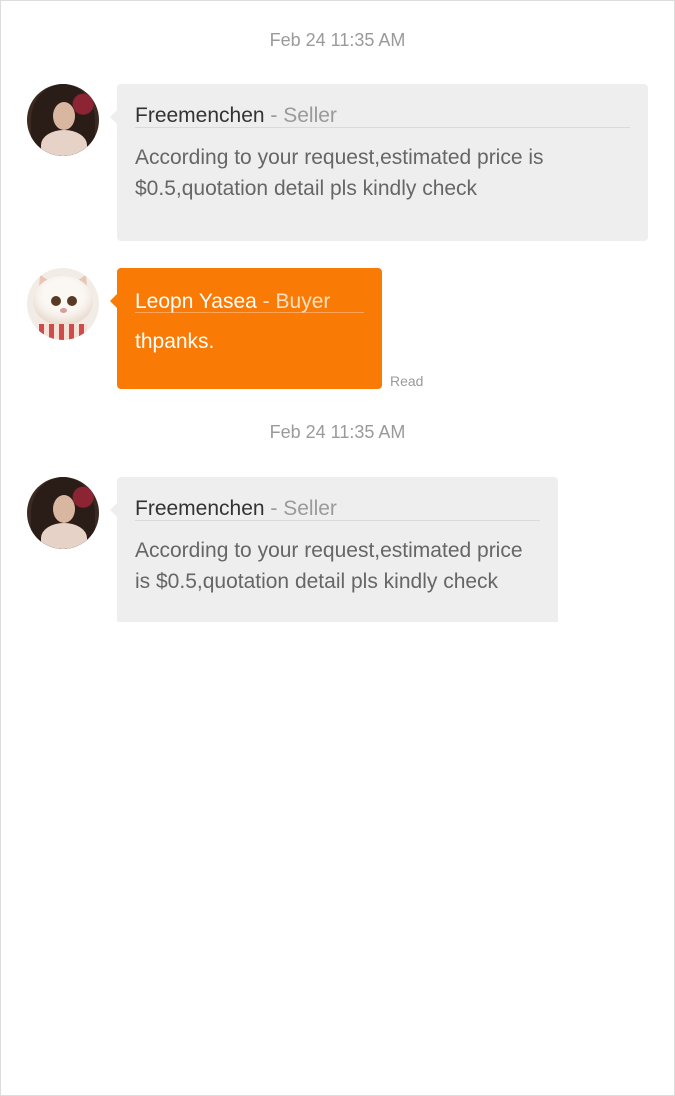 The width and height of the screenshot is (675, 1096). I want to click on buyer-avatar, so click(63, 304).